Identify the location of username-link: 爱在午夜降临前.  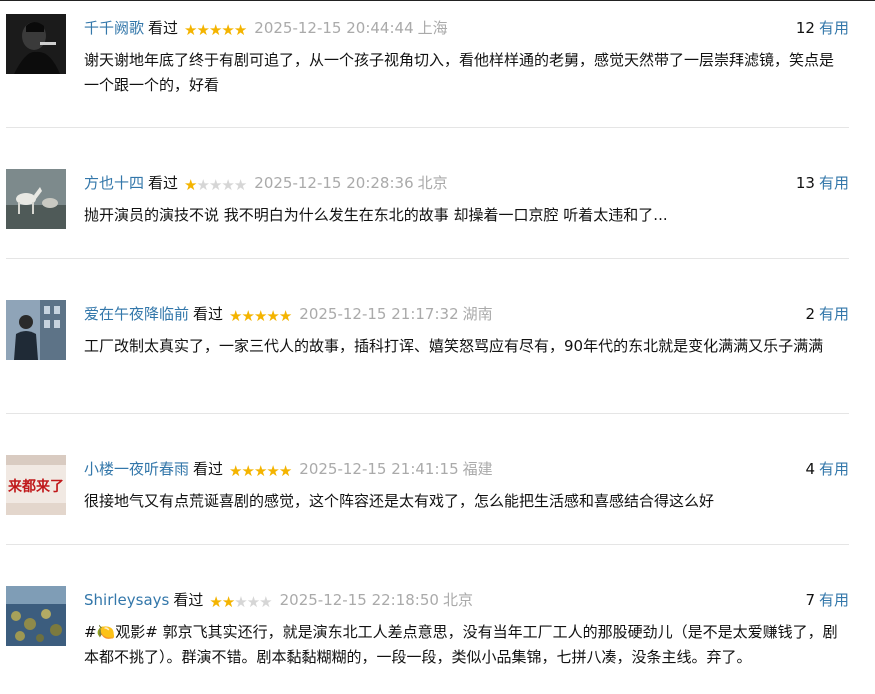
(136, 314).